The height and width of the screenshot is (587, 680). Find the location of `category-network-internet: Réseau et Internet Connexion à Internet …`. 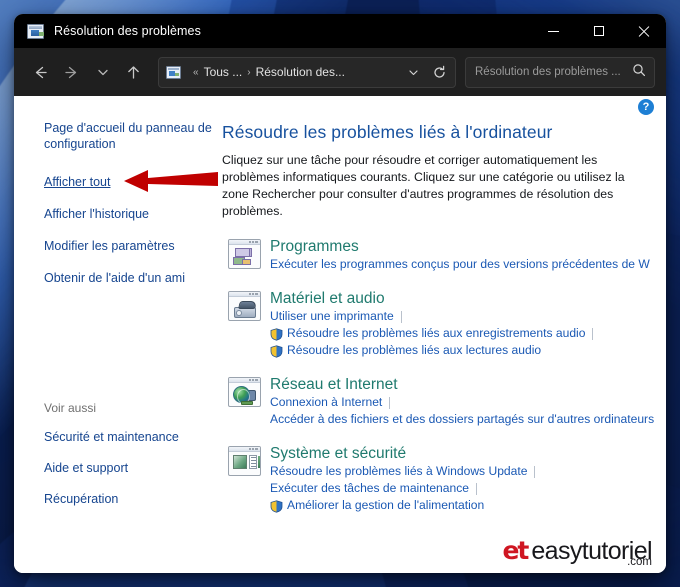

category-network-internet: Réseau et Internet Connexion à Internet … is located at coordinates (438, 401).